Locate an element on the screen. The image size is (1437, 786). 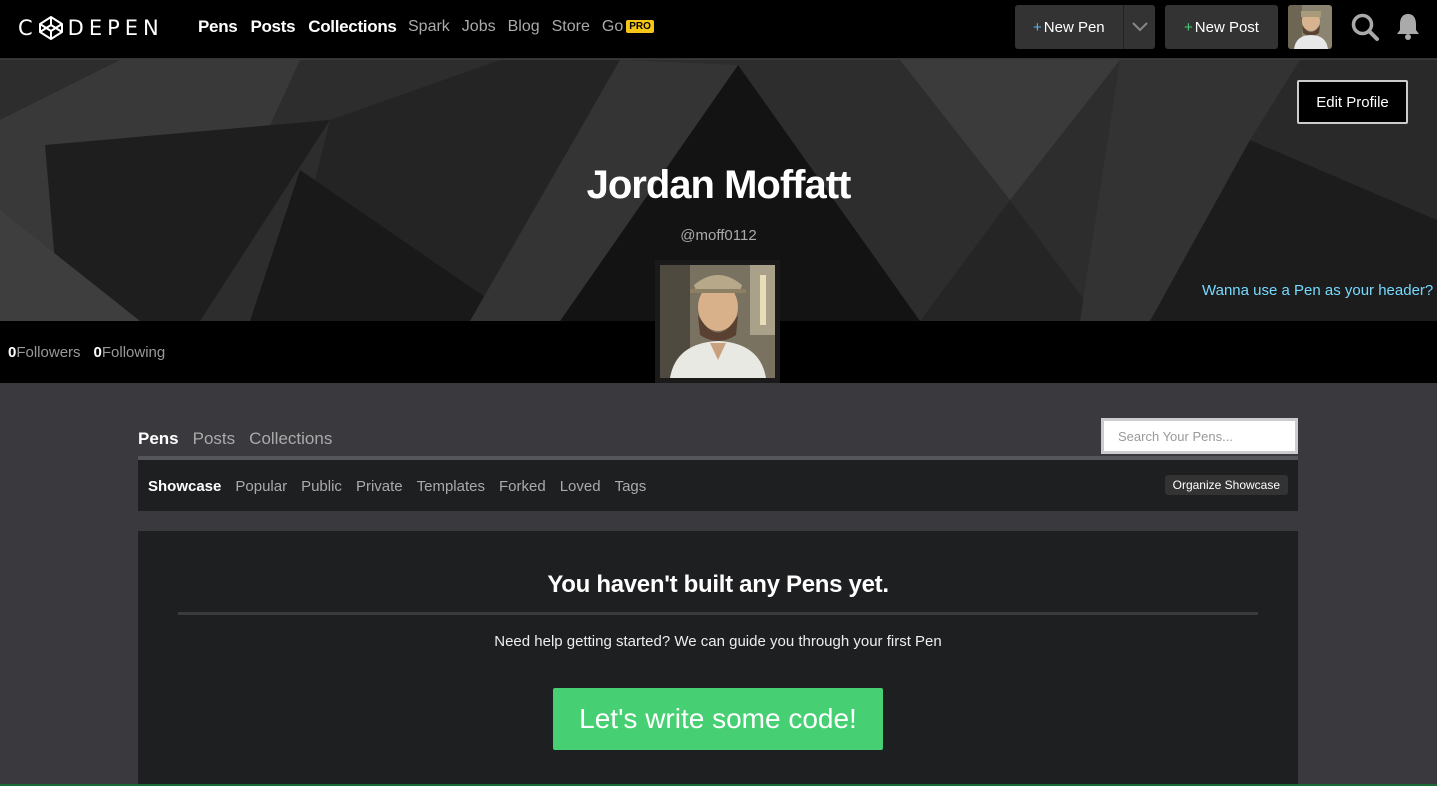
new-pen-button-group: + New Pen is located at coordinates (1085, 27).